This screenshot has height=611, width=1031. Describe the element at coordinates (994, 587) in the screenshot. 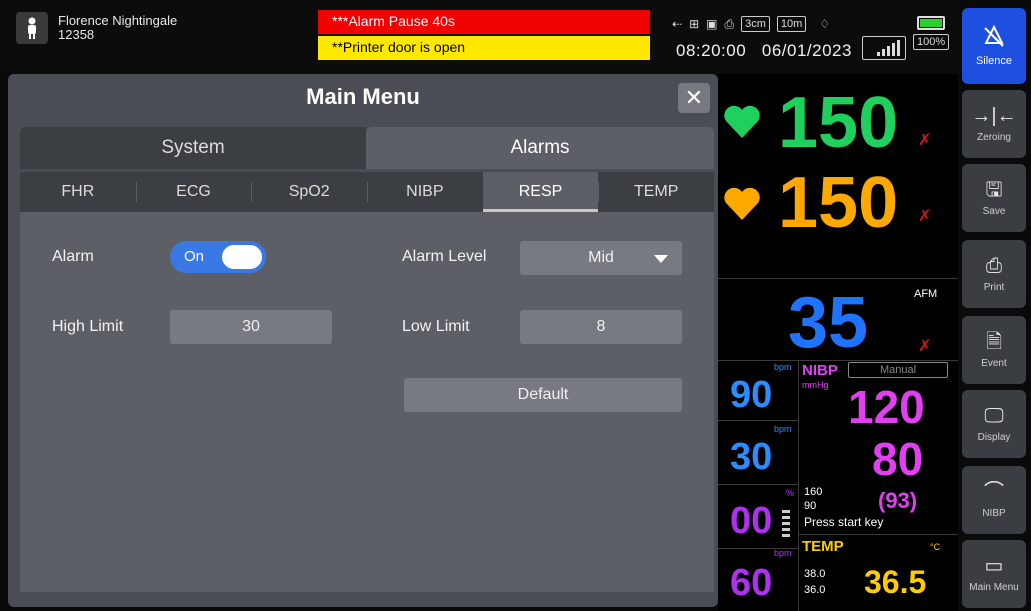

I see `main-menu-label: Main Menu` at that location.